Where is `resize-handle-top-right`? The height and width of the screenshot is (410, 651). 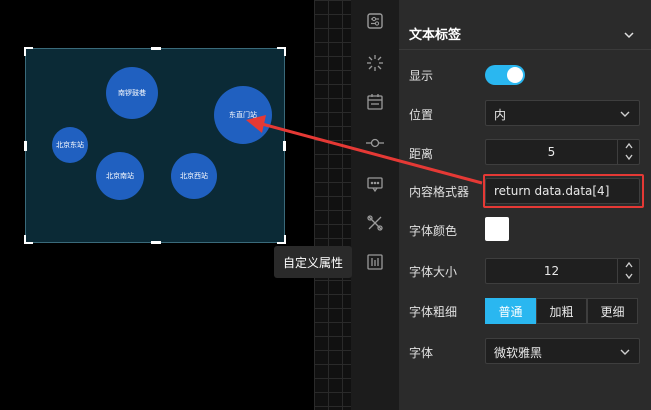
resize-handle-top-right is located at coordinates (281, 51).